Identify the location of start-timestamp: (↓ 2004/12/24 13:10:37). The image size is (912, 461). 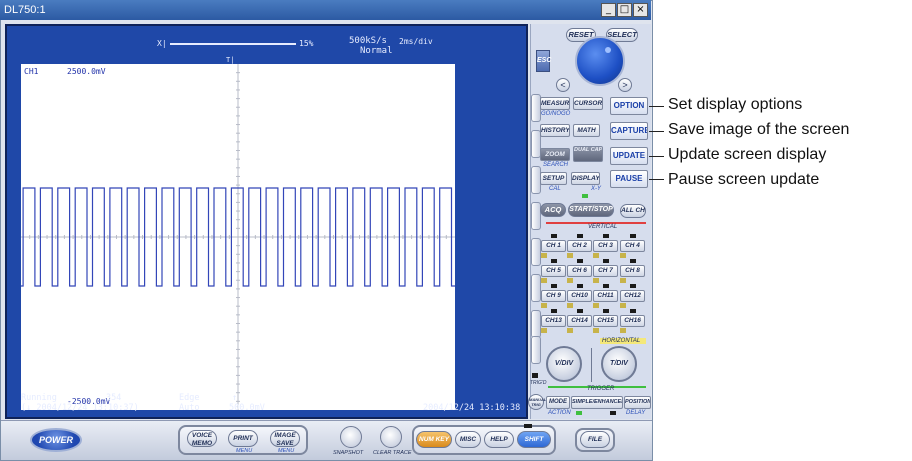
(80, 408).